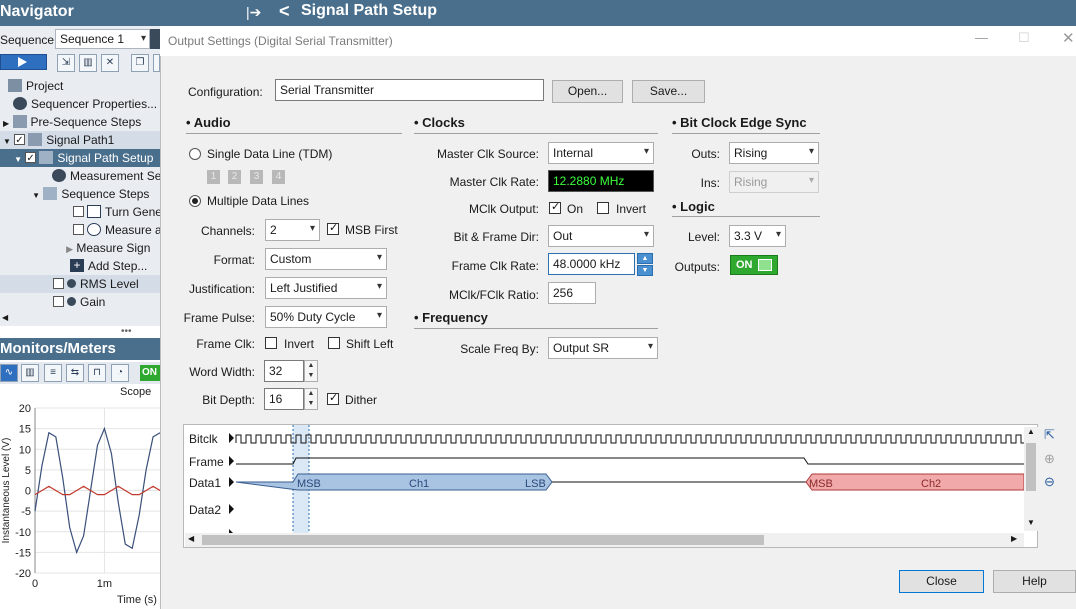 This screenshot has width=1076, height=609. What do you see at coordinates (333, 228) in the screenshot?
I see `msb-first-checkbox` at bounding box center [333, 228].